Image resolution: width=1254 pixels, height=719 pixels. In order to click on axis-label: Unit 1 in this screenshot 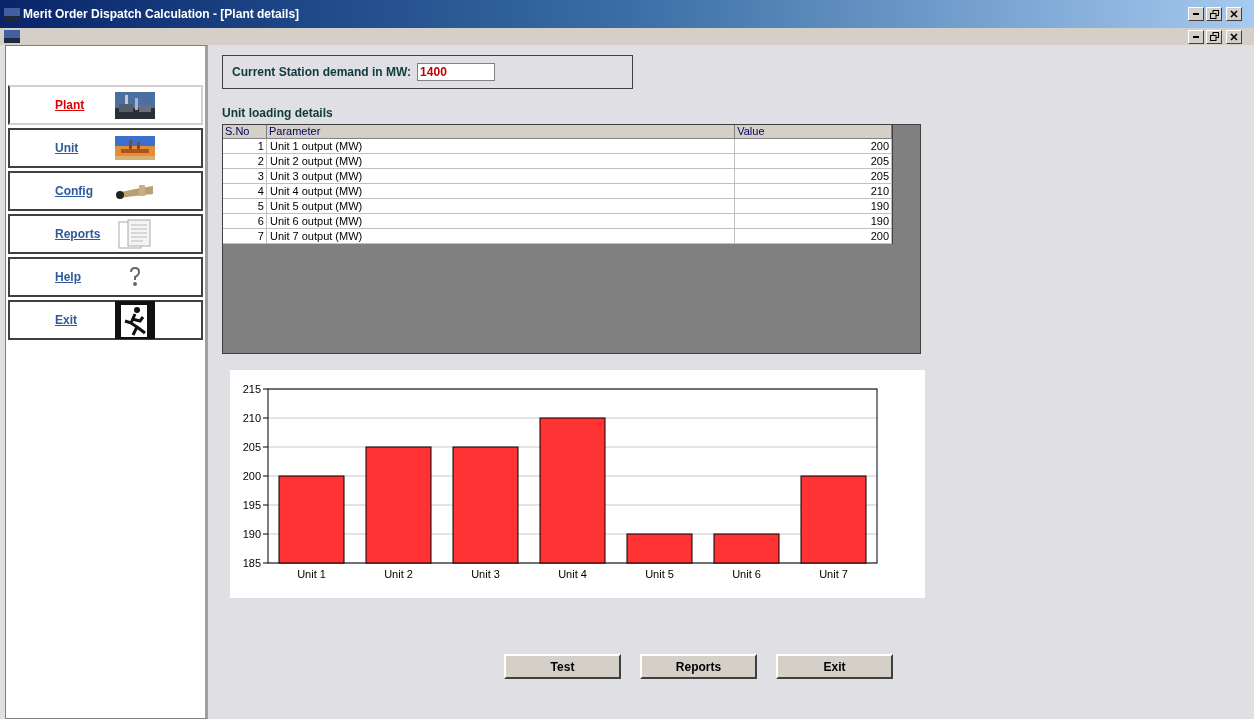, I will do `click(311, 574)`.